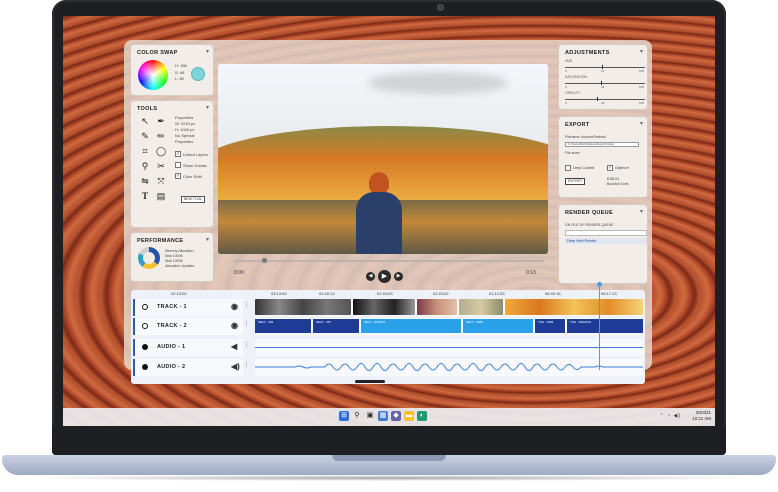 This screenshot has height=492, width=778. I want to click on file-explorer-icon: ▬, so click(409, 416).